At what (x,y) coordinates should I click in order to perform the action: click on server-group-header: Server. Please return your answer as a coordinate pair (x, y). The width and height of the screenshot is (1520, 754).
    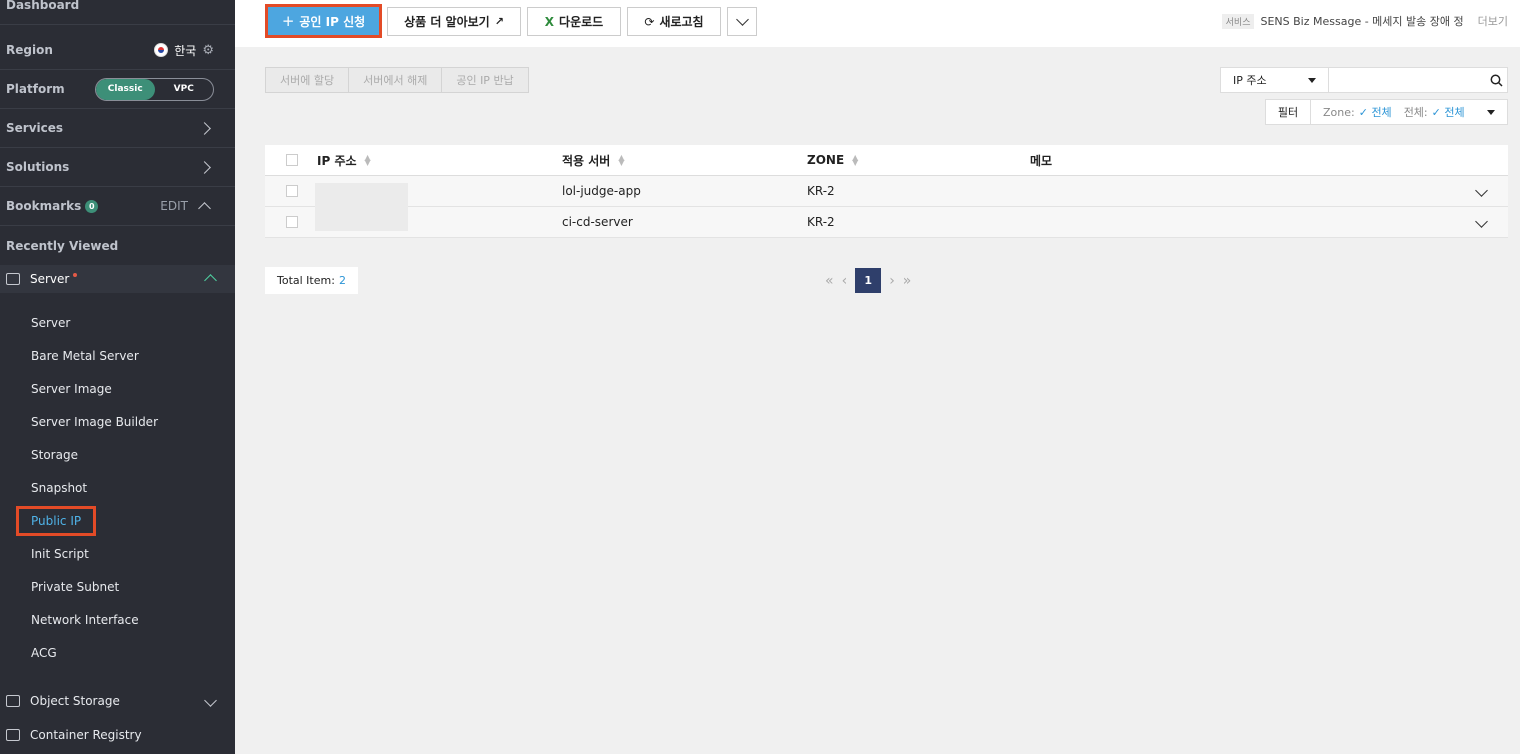
    Looking at the image, I should click on (117, 279).